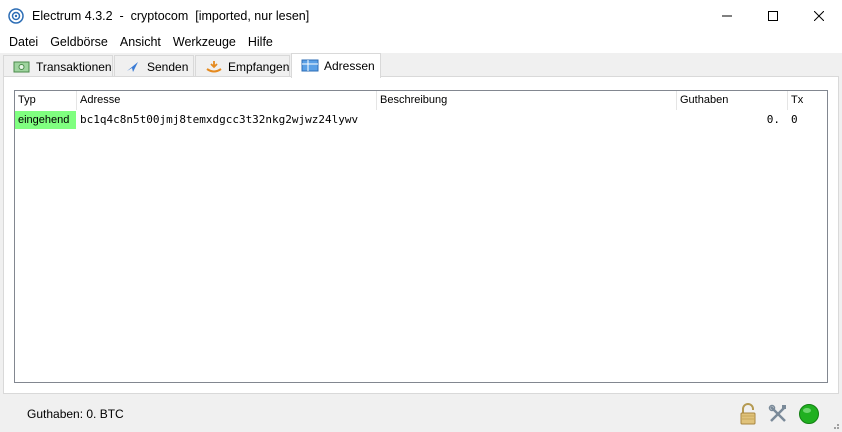  I want to click on column-header-adresse: Adresse, so click(227, 100).